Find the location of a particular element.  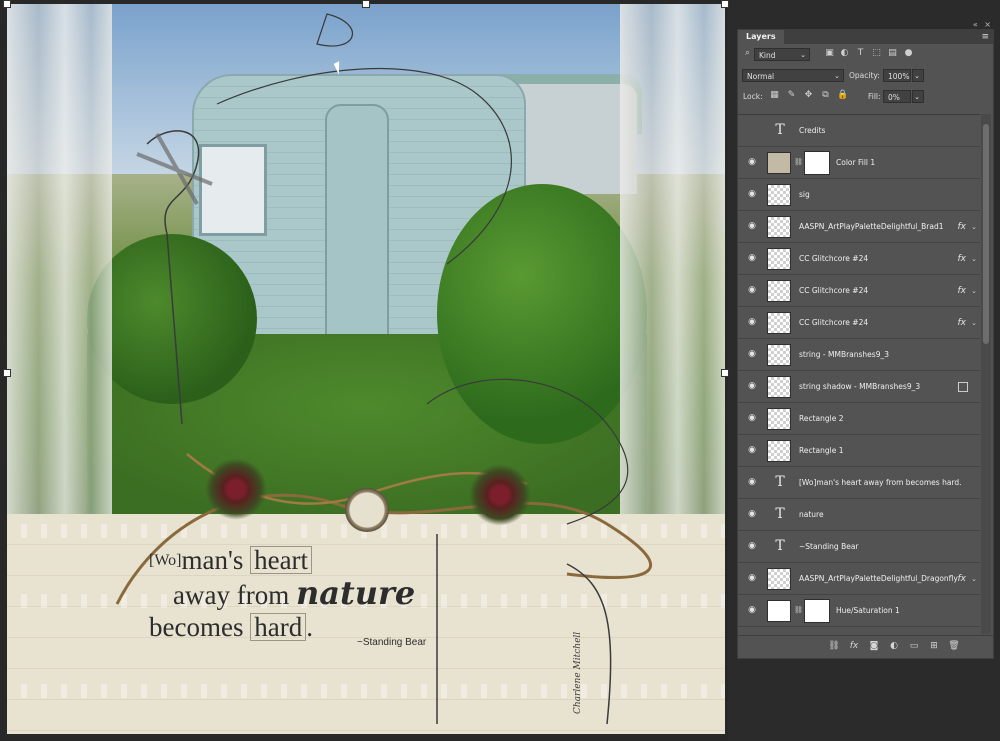

blend-mode-select: Normal ⌄ is located at coordinates (793, 75).